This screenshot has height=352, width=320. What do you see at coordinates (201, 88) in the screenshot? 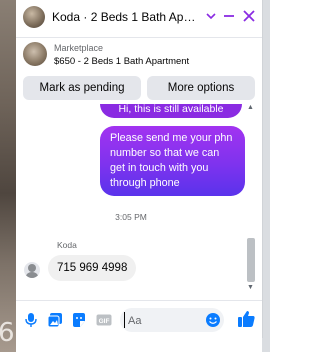
I see `more-options-button: More options` at bounding box center [201, 88].